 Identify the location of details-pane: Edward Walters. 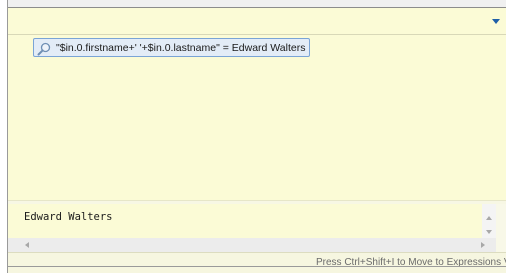
(252, 221).